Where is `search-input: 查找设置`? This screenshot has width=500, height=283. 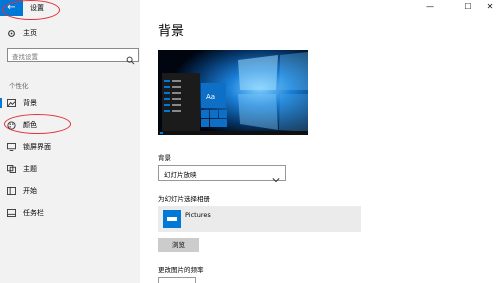 search-input: 查找设置 is located at coordinates (73, 56).